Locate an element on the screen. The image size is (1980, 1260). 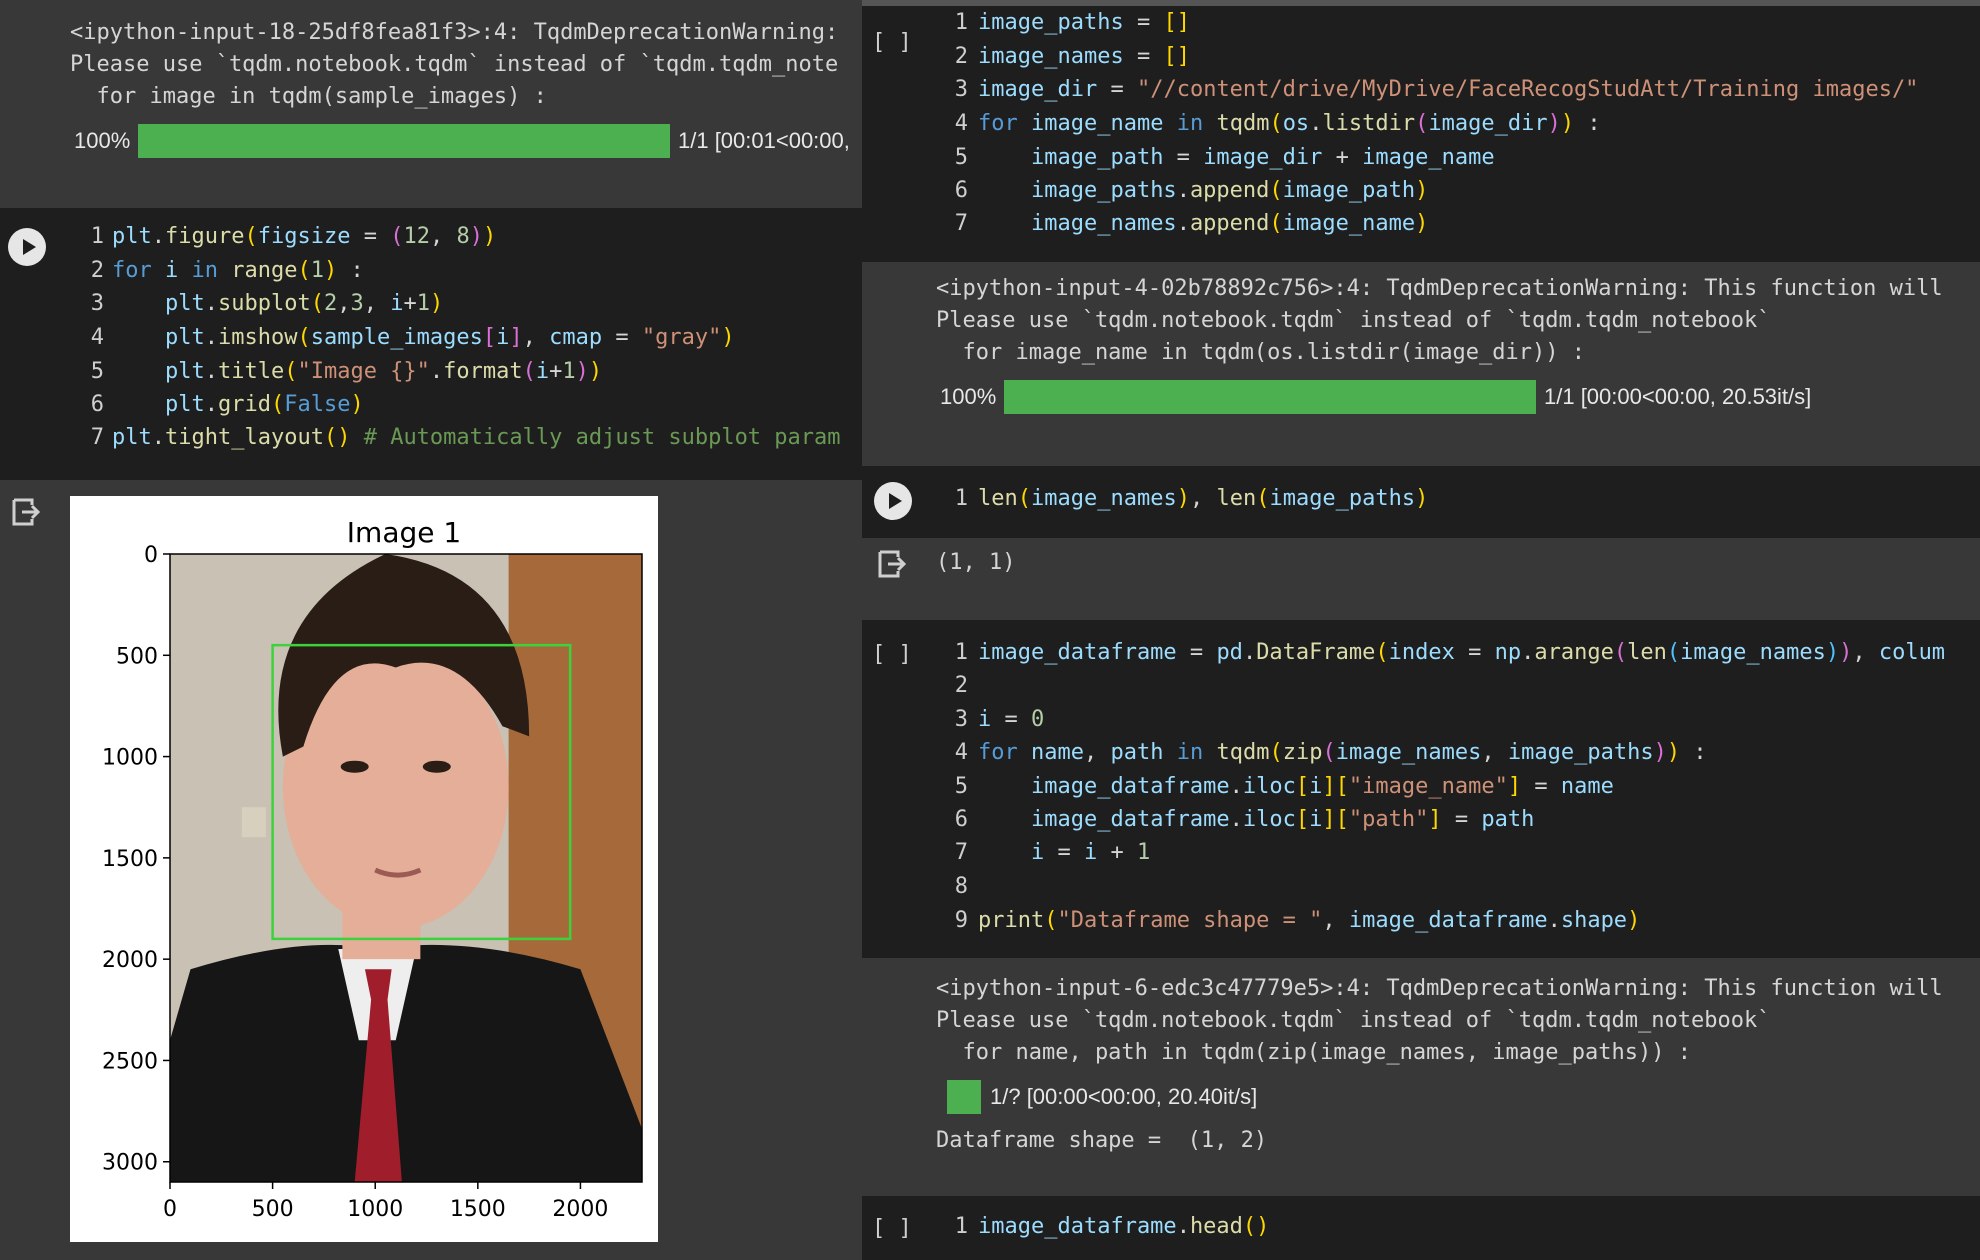
y-tick-label: 1500 is located at coordinates (130, 859).